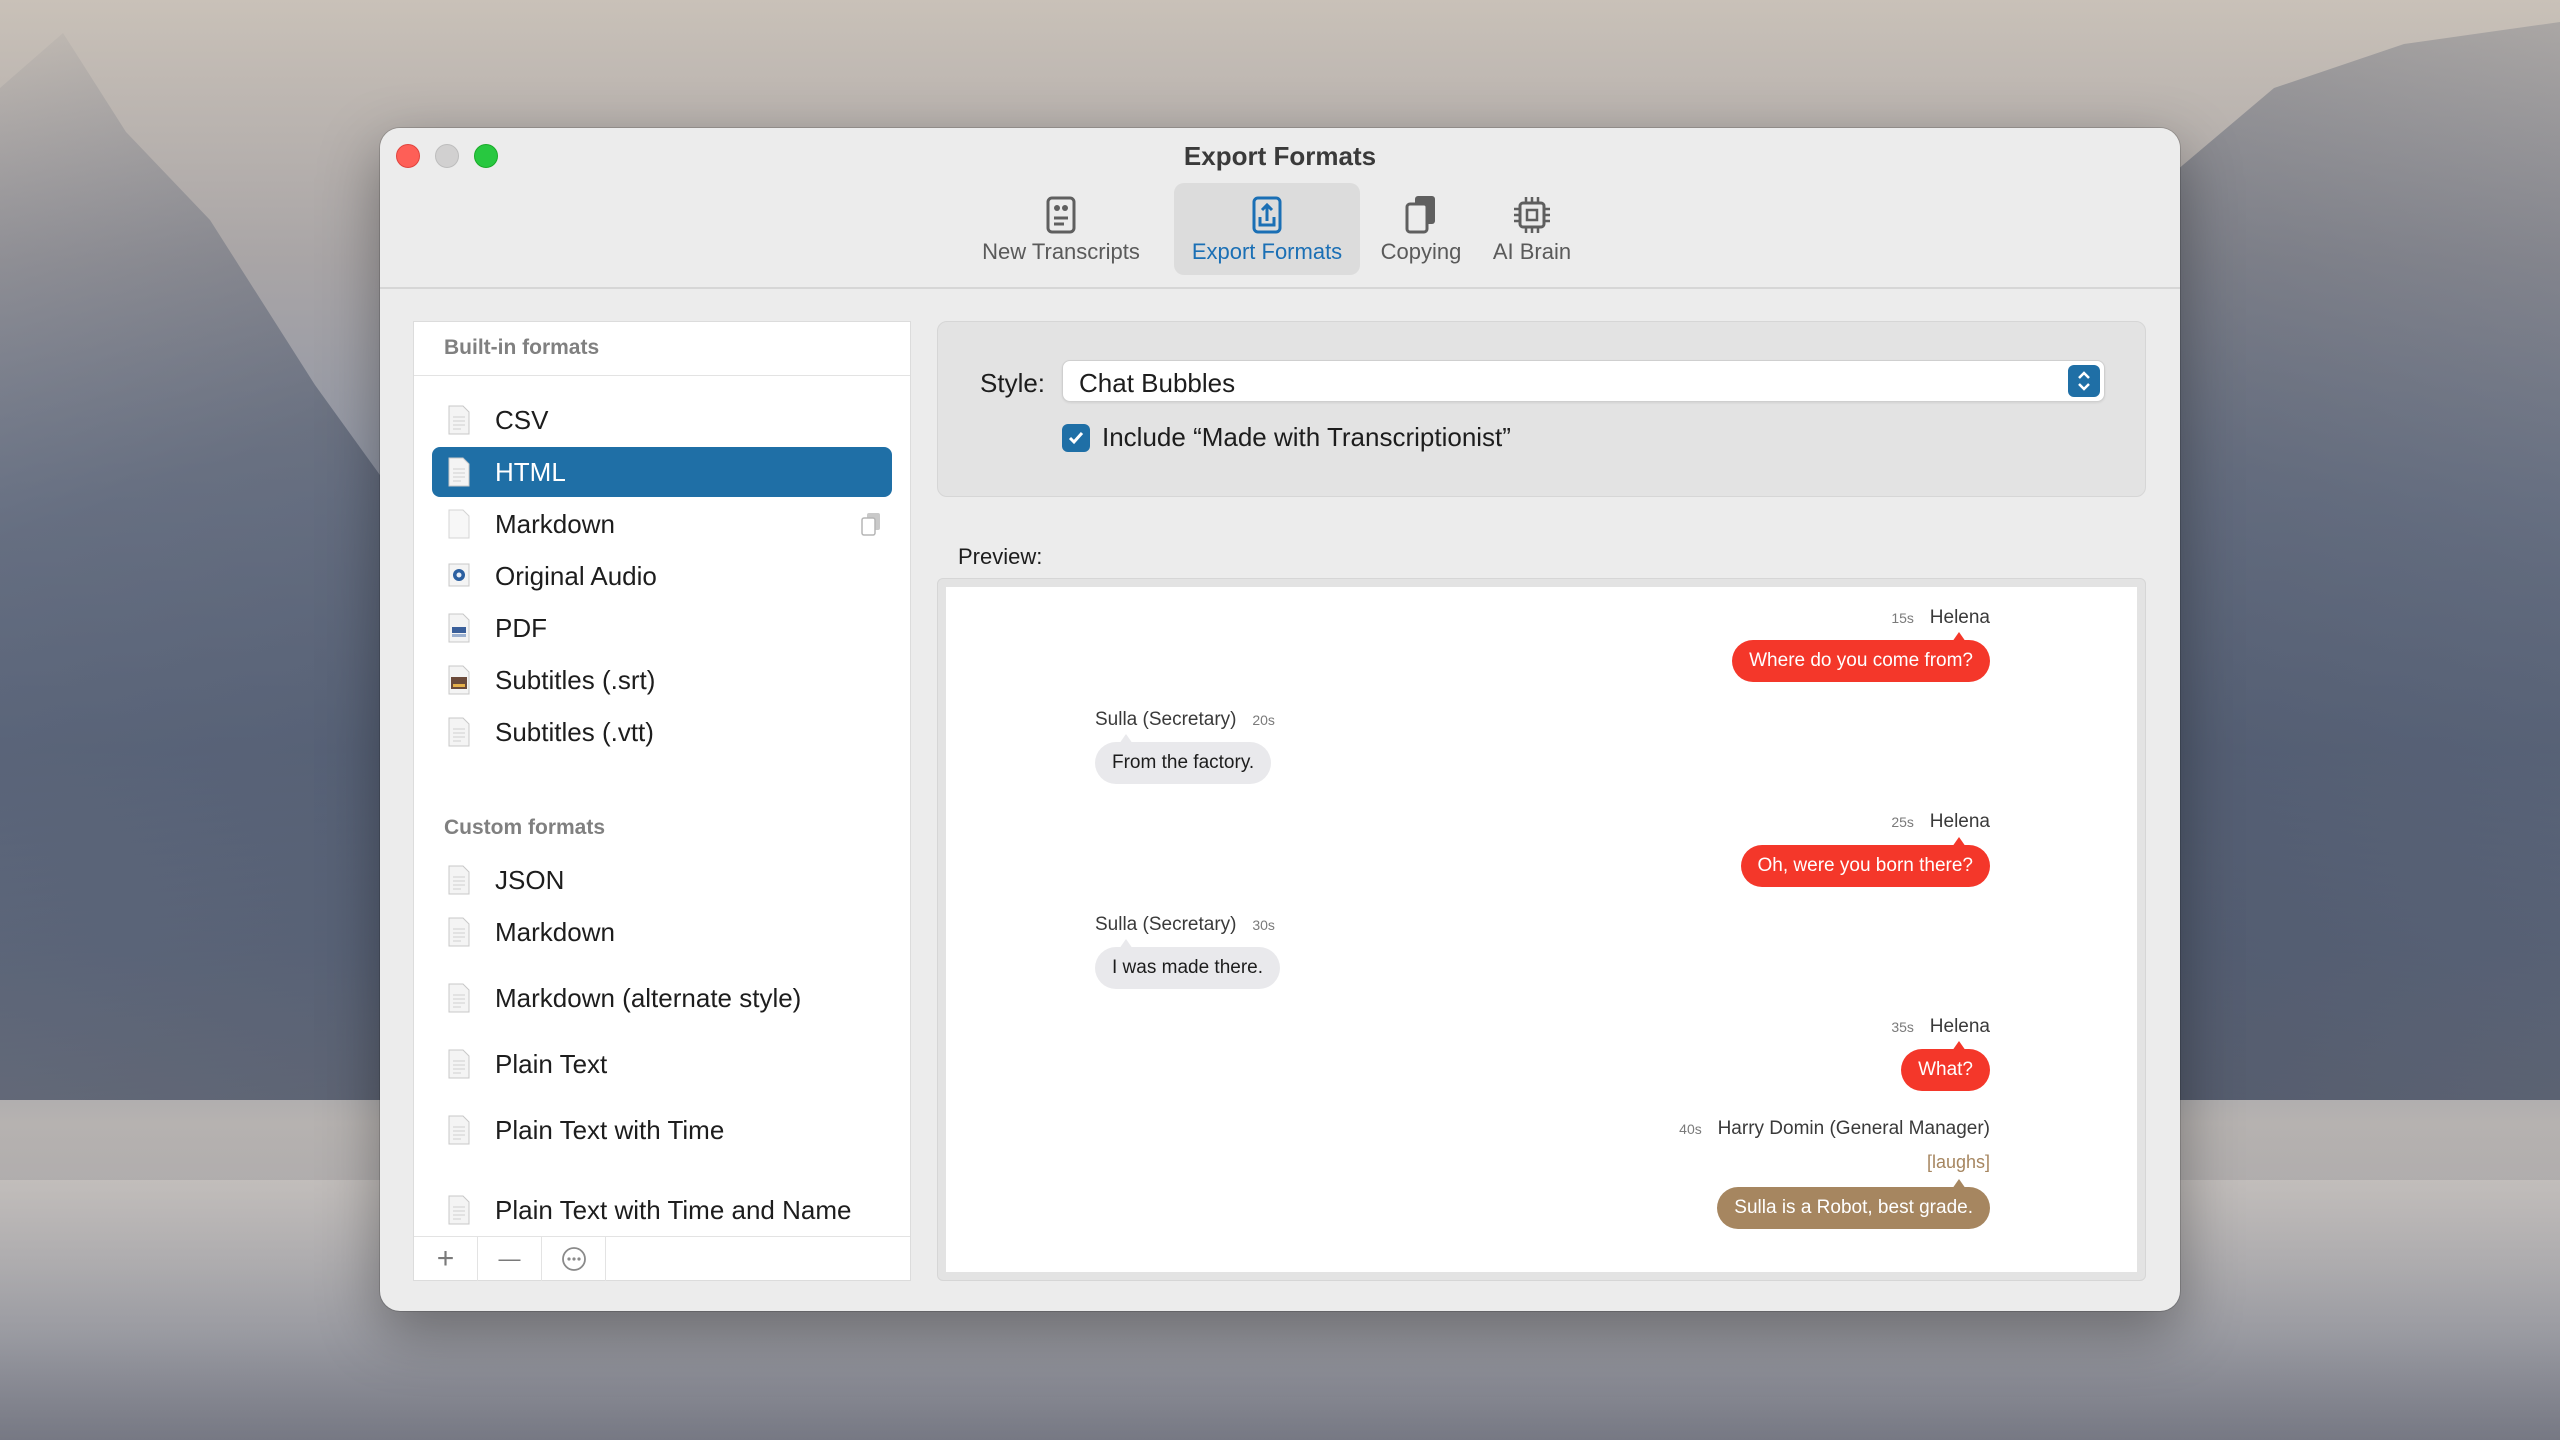  I want to click on chat-bubble: What?, so click(1945, 1066).